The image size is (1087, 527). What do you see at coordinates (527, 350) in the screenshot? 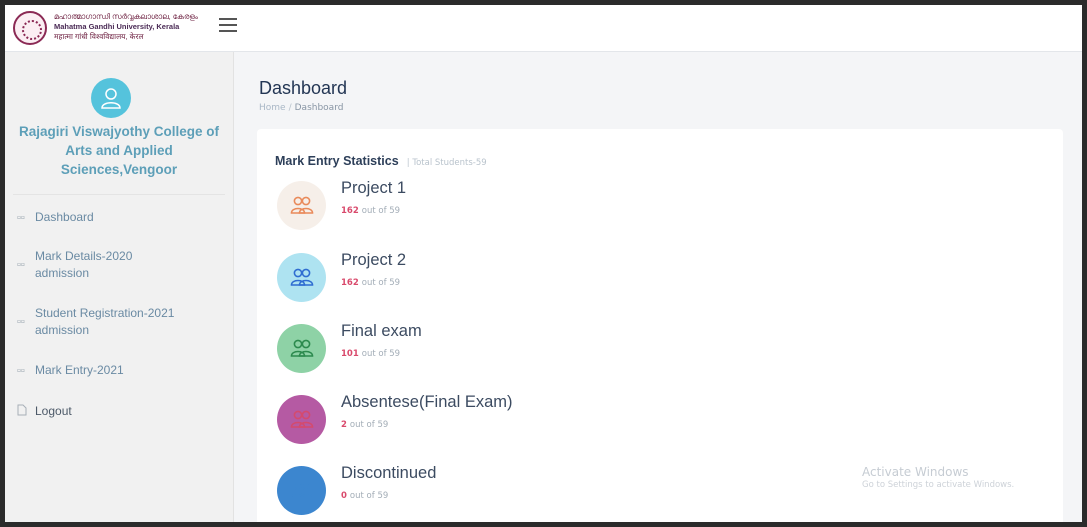
I see `stat-item-final-exam: Final exam 101 out of 59` at bounding box center [527, 350].